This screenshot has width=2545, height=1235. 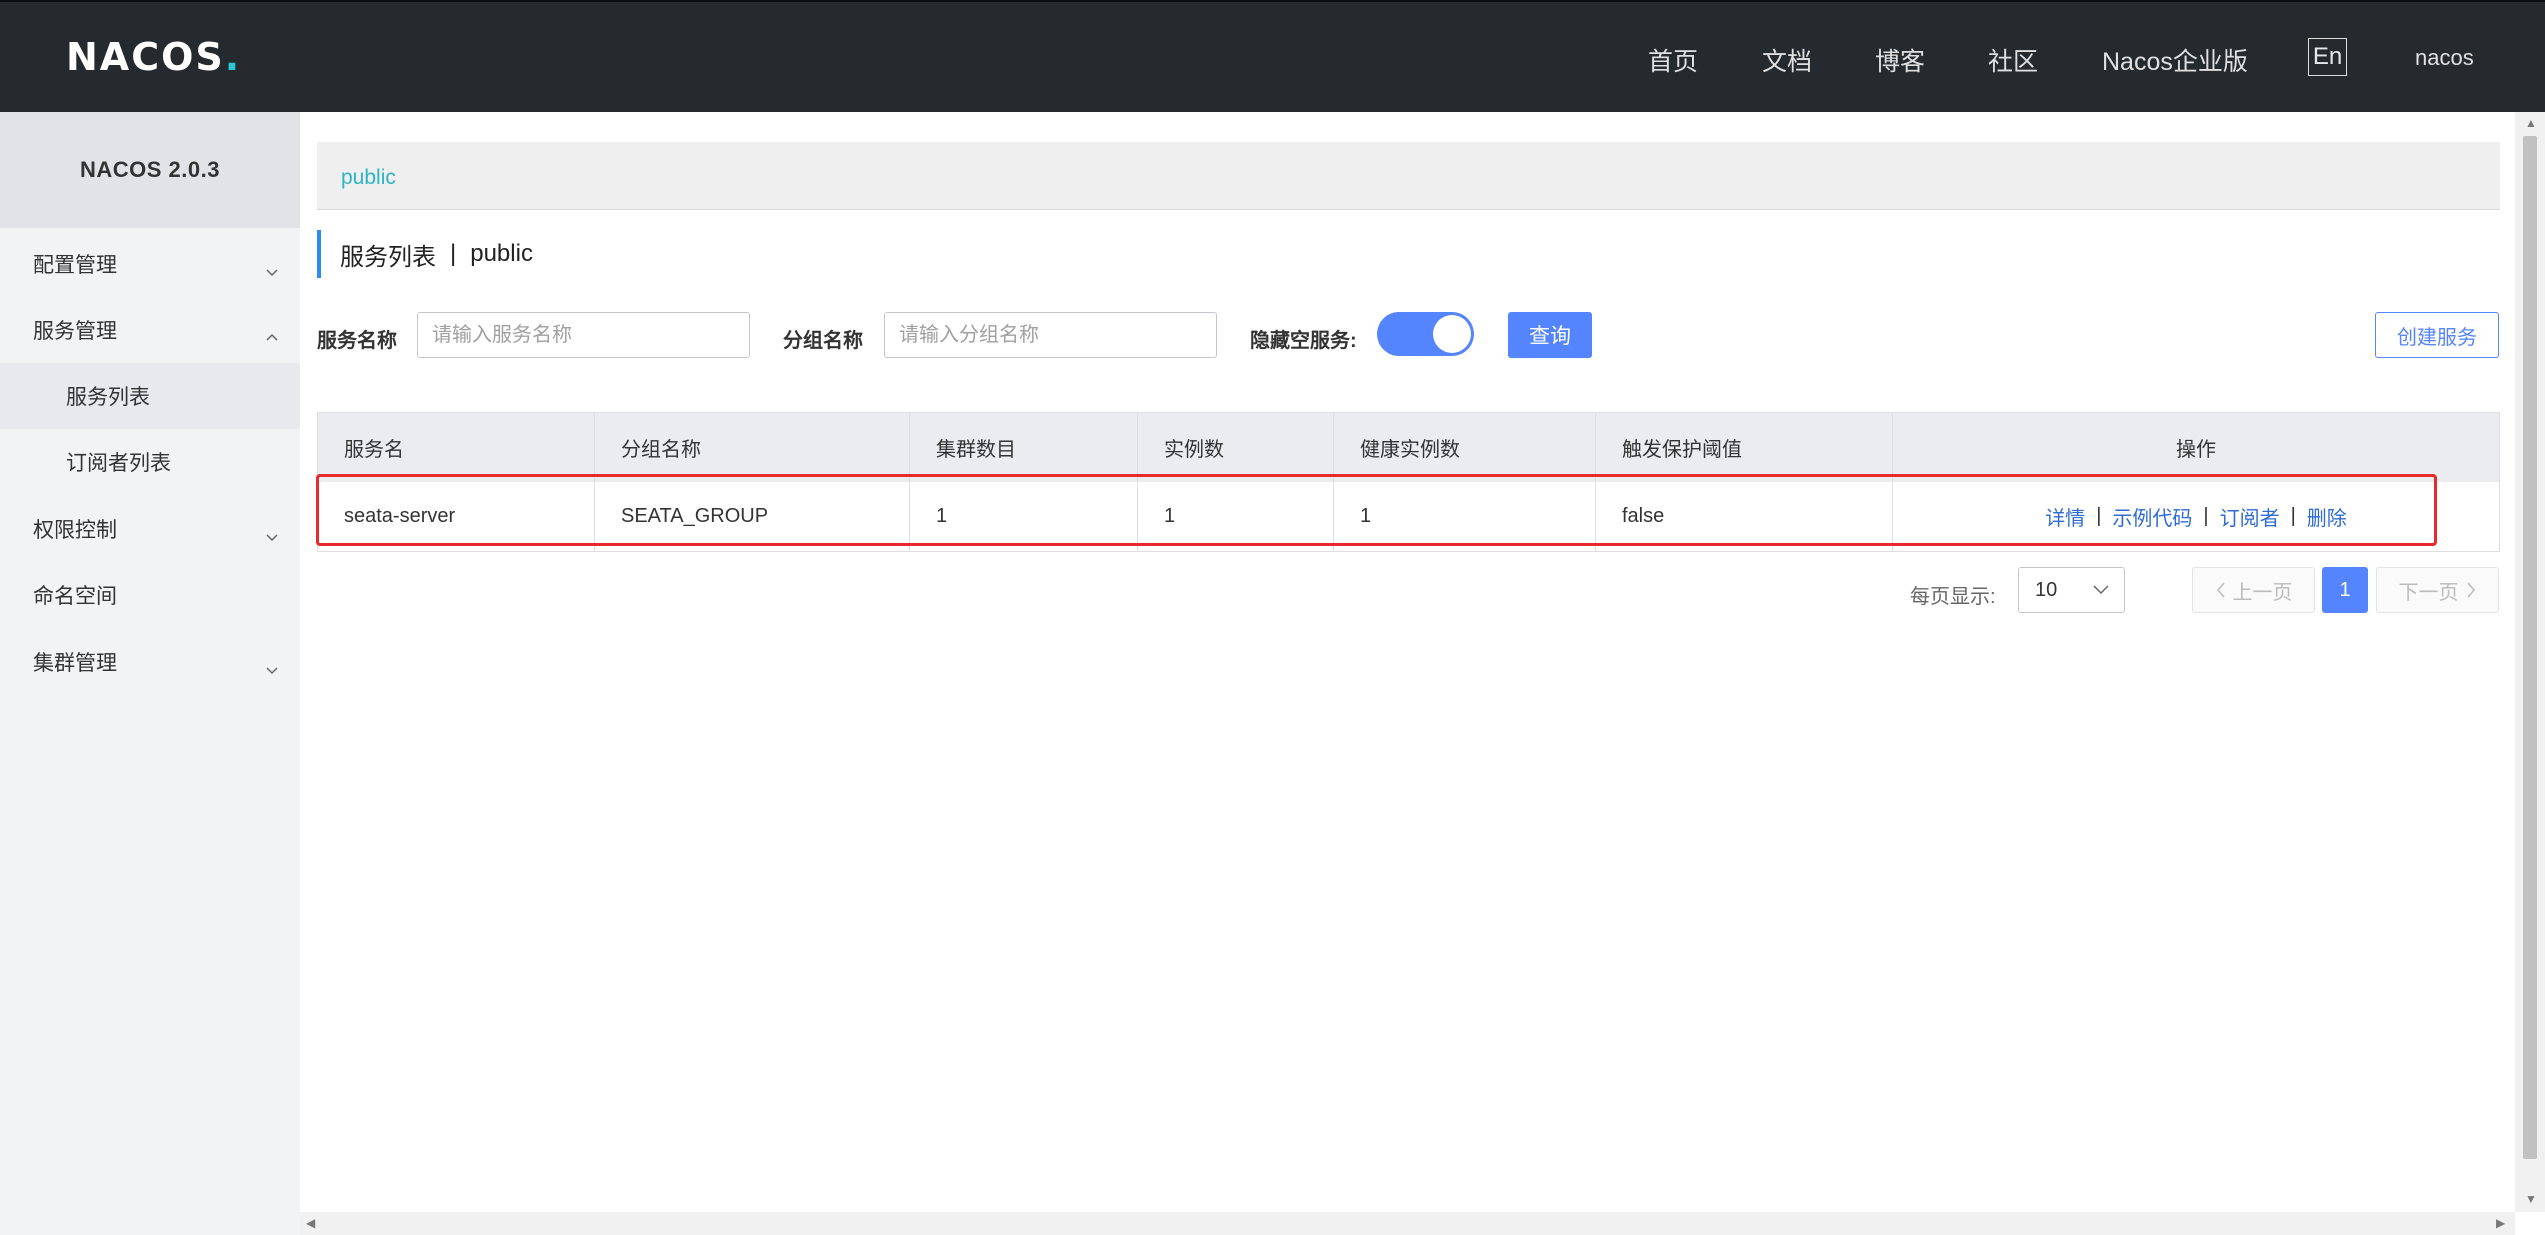 What do you see at coordinates (2345, 590) in the screenshot?
I see `page-1-button: 1` at bounding box center [2345, 590].